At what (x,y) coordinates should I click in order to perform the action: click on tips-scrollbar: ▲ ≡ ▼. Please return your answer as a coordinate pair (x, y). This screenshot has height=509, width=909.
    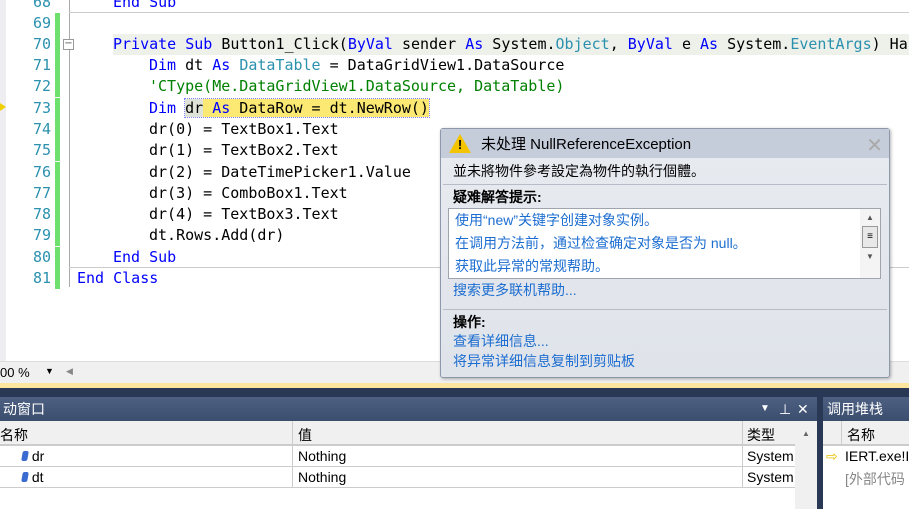
    Looking at the image, I should click on (870, 243).